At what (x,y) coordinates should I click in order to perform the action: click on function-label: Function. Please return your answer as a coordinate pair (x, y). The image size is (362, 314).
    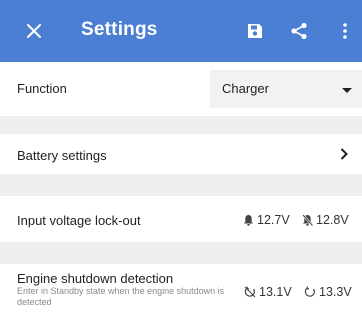
    Looking at the image, I should click on (42, 88).